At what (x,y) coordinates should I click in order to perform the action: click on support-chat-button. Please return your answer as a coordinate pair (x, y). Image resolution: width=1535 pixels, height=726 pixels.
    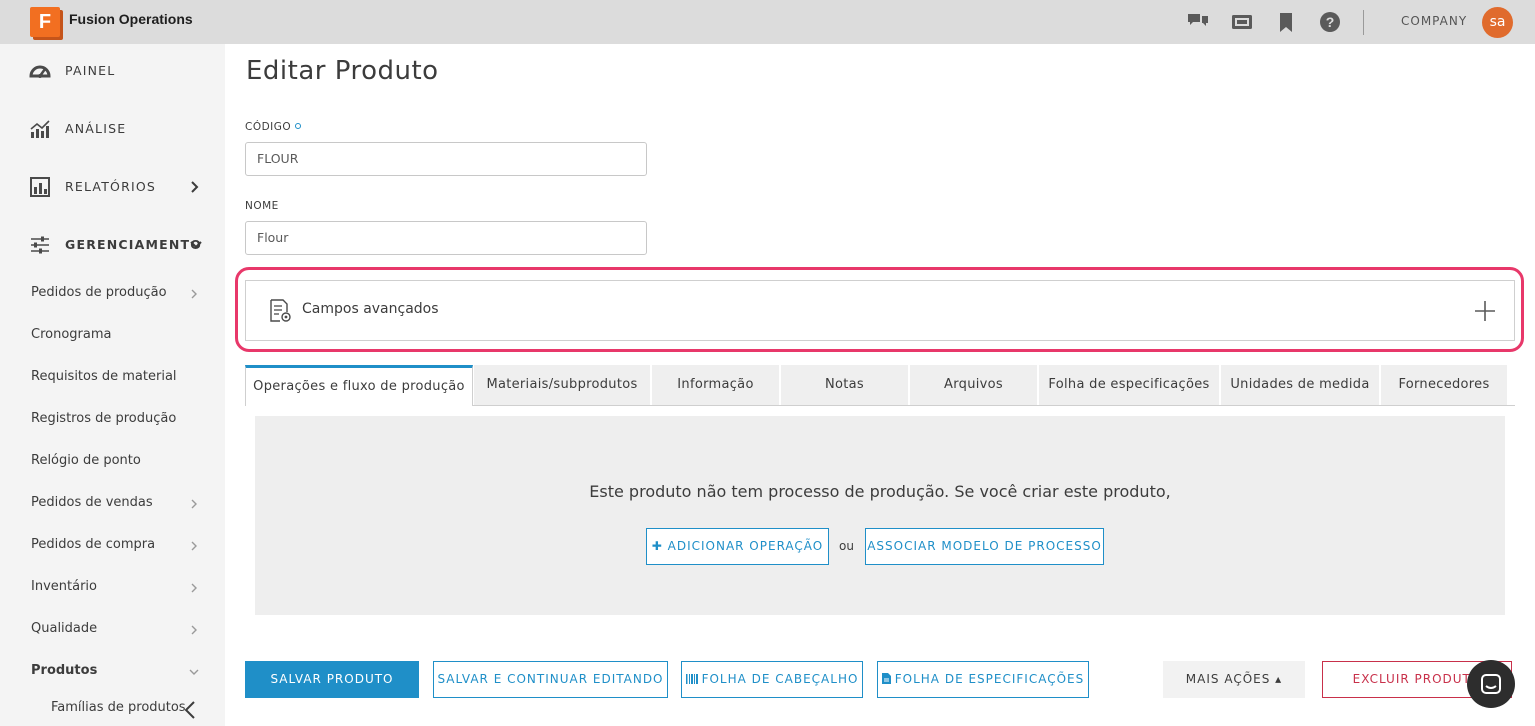
    Looking at the image, I should click on (1491, 684).